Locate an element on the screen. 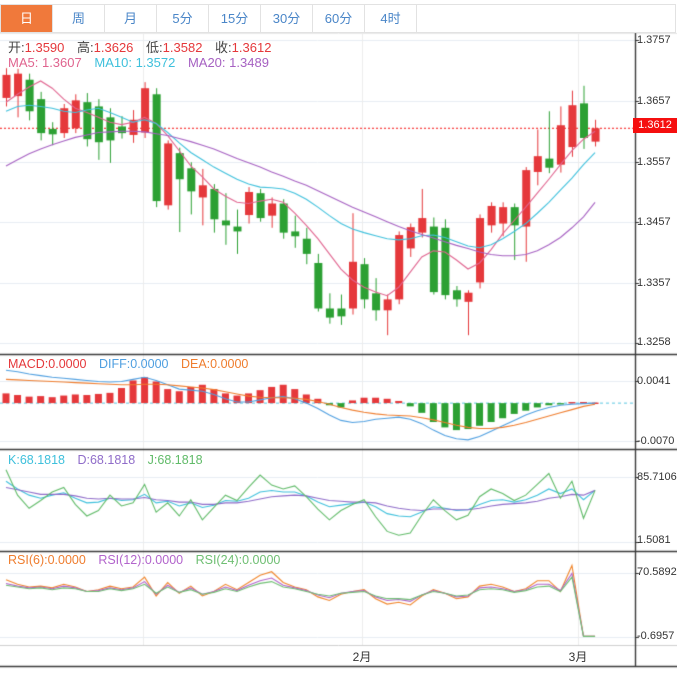 The height and width of the screenshot is (675, 677). y-tick-1-3258: 1.3258 is located at coordinates (654, 342).